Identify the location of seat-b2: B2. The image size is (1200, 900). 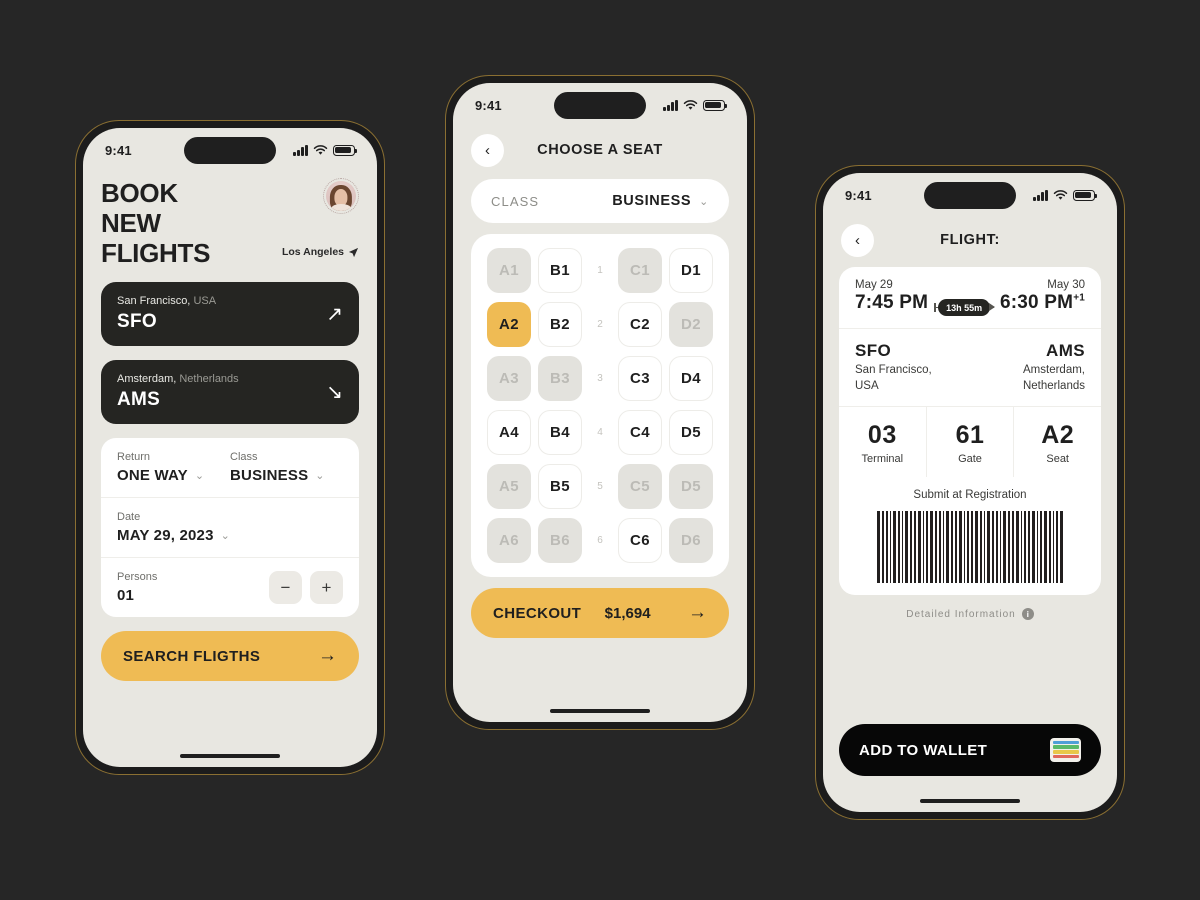
(560, 324).